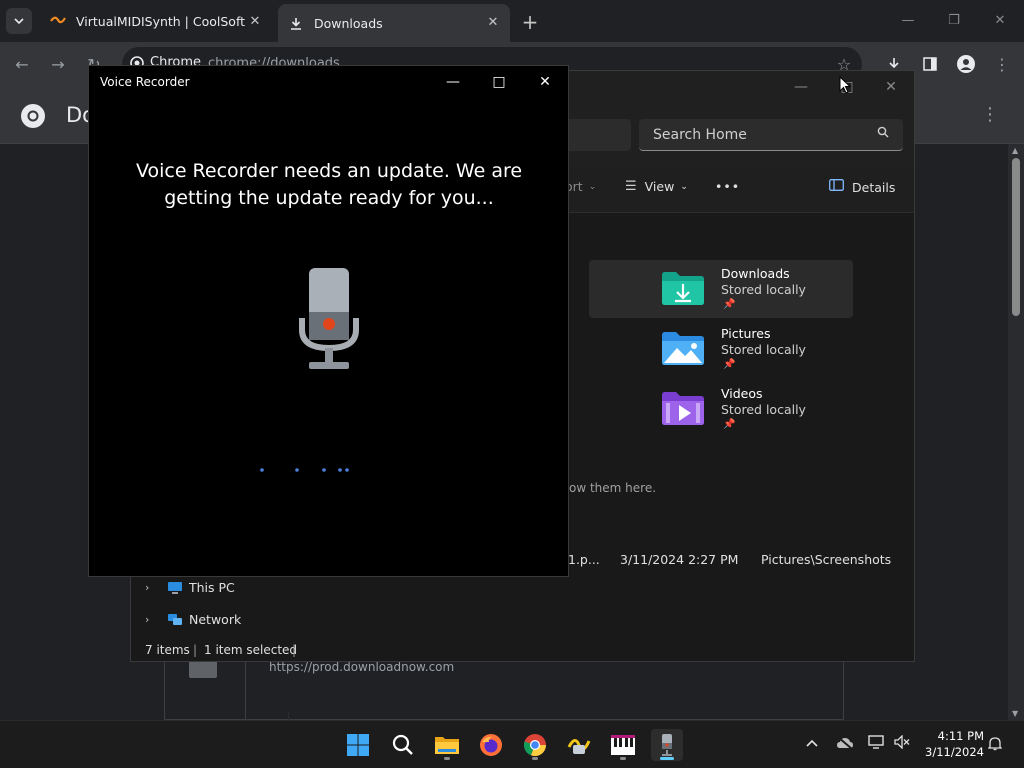 The height and width of the screenshot is (768, 1024). I want to click on videos-folder-icon, so click(683, 408).